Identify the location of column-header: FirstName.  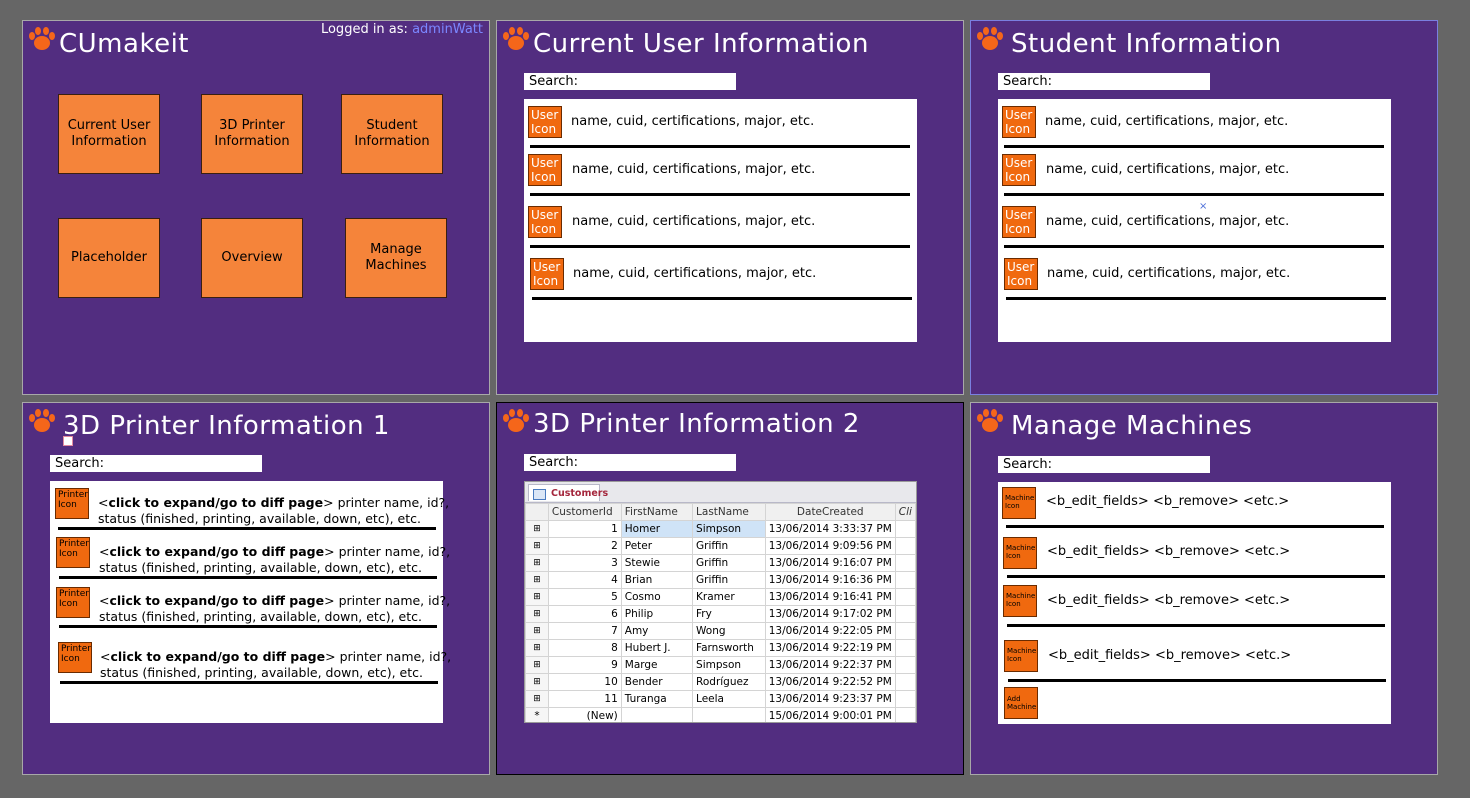
(657, 512).